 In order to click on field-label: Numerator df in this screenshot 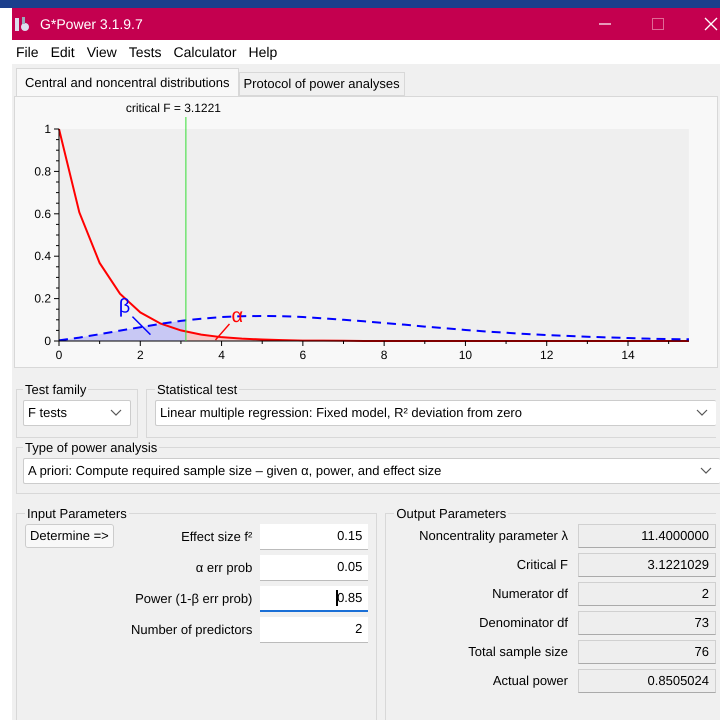, I will do `click(530, 593)`.